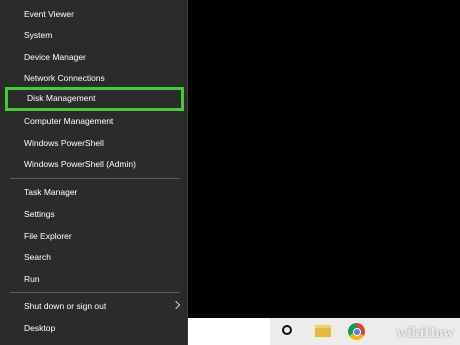  I want to click on wikihow-watermark: wikiHow, so click(425, 333).